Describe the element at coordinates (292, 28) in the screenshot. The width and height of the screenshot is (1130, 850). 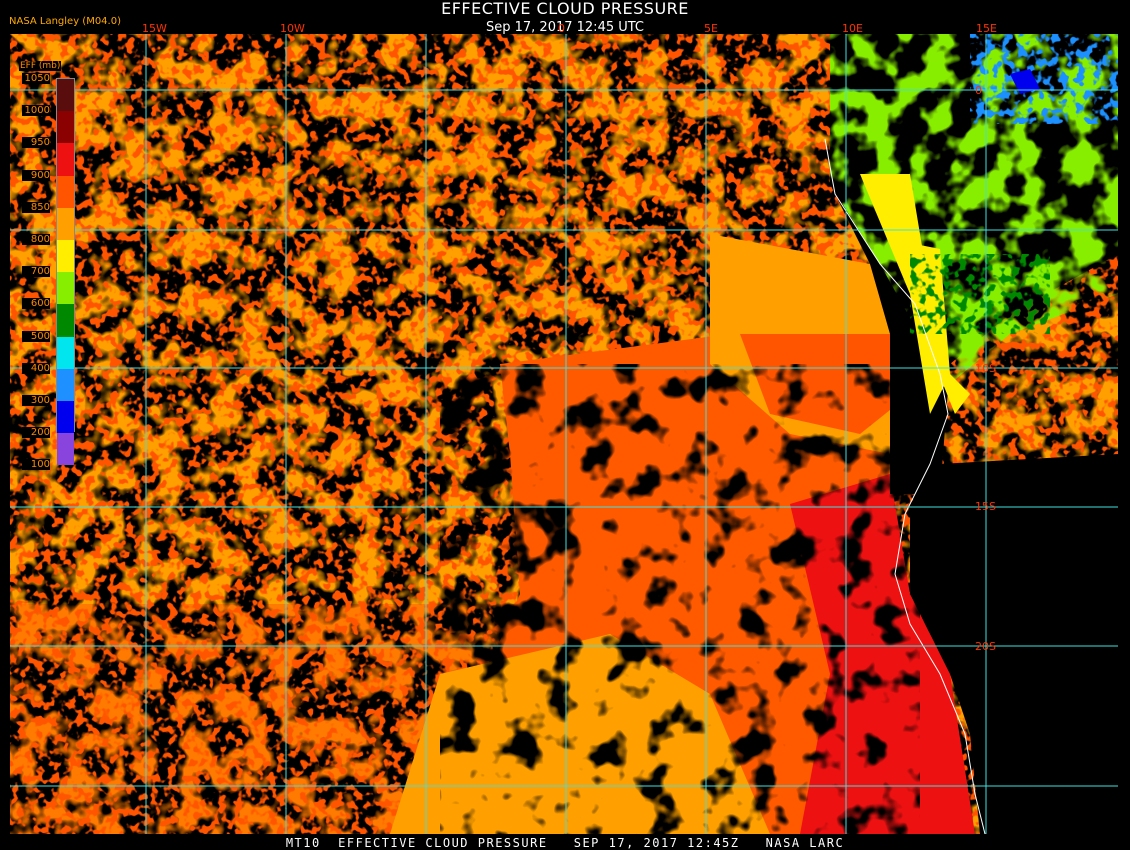
I see `lon-label: 10W` at that location.